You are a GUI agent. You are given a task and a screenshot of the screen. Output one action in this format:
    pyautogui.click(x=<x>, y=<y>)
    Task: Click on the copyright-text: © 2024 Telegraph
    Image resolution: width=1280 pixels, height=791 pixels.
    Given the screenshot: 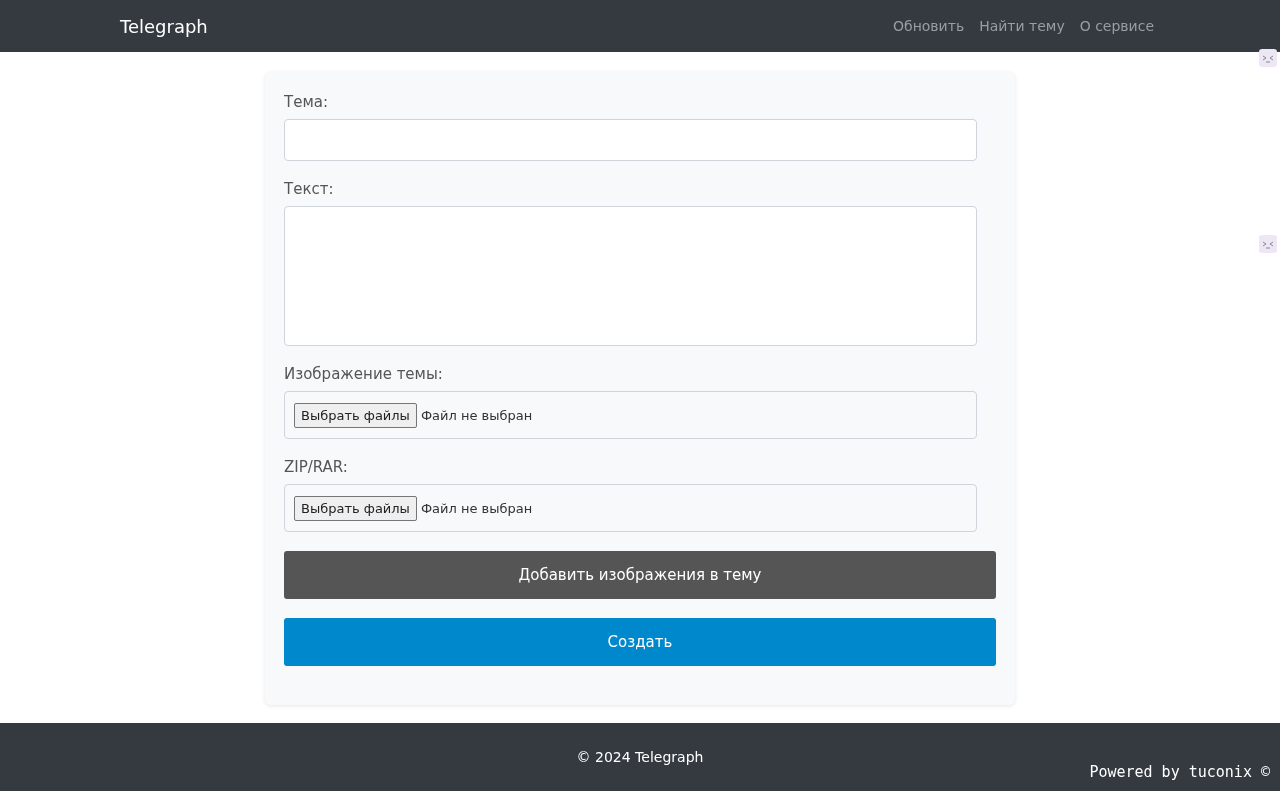 What is the action you would take?
    pyautogui.click(x=640, y=757)
    